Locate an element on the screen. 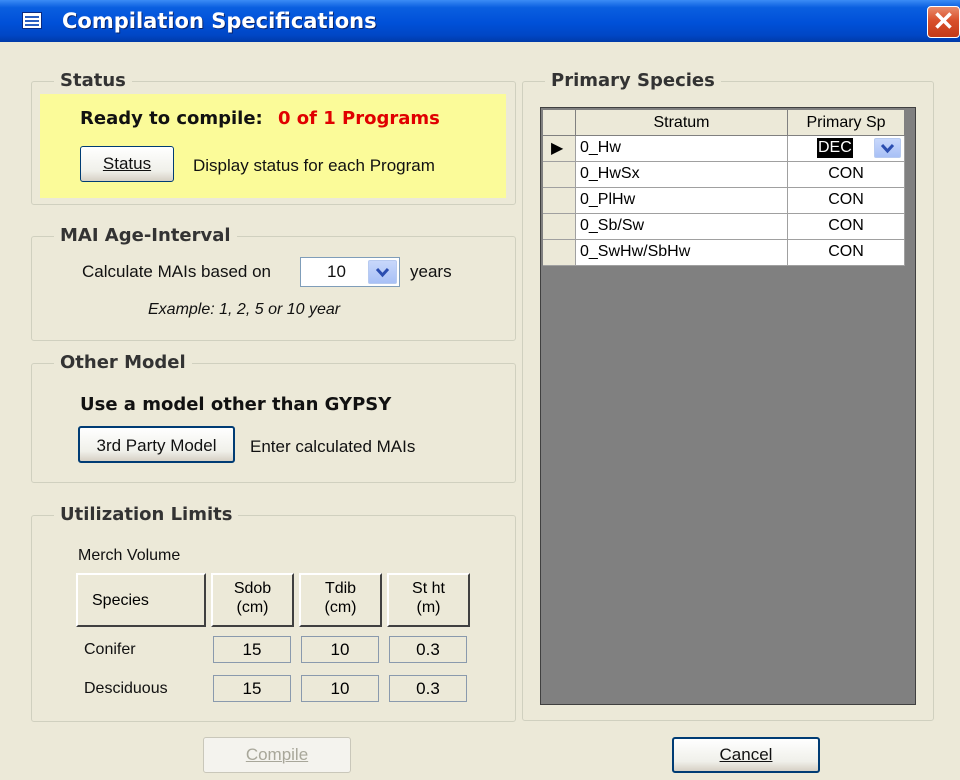 The width and height of the screenshot is (960, 780). row-pointer-icon: ▶ is located at coordinates (557, 148).